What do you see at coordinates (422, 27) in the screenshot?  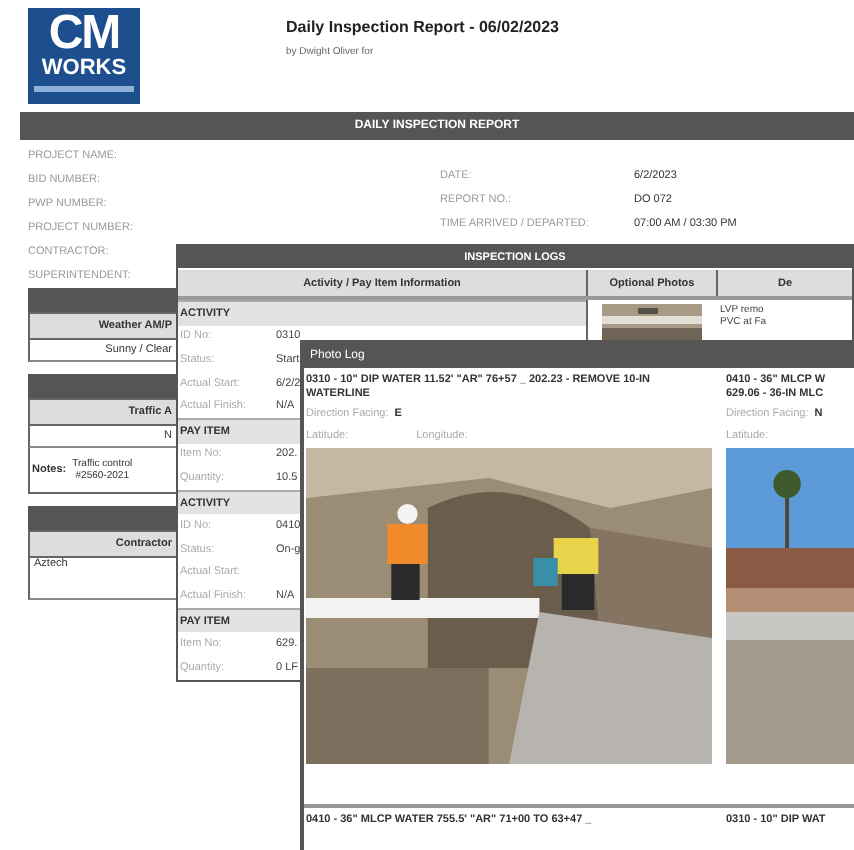 I see `report-title: Daily Inspection Report - 06/02/2023` at bounding box center [422, 27].